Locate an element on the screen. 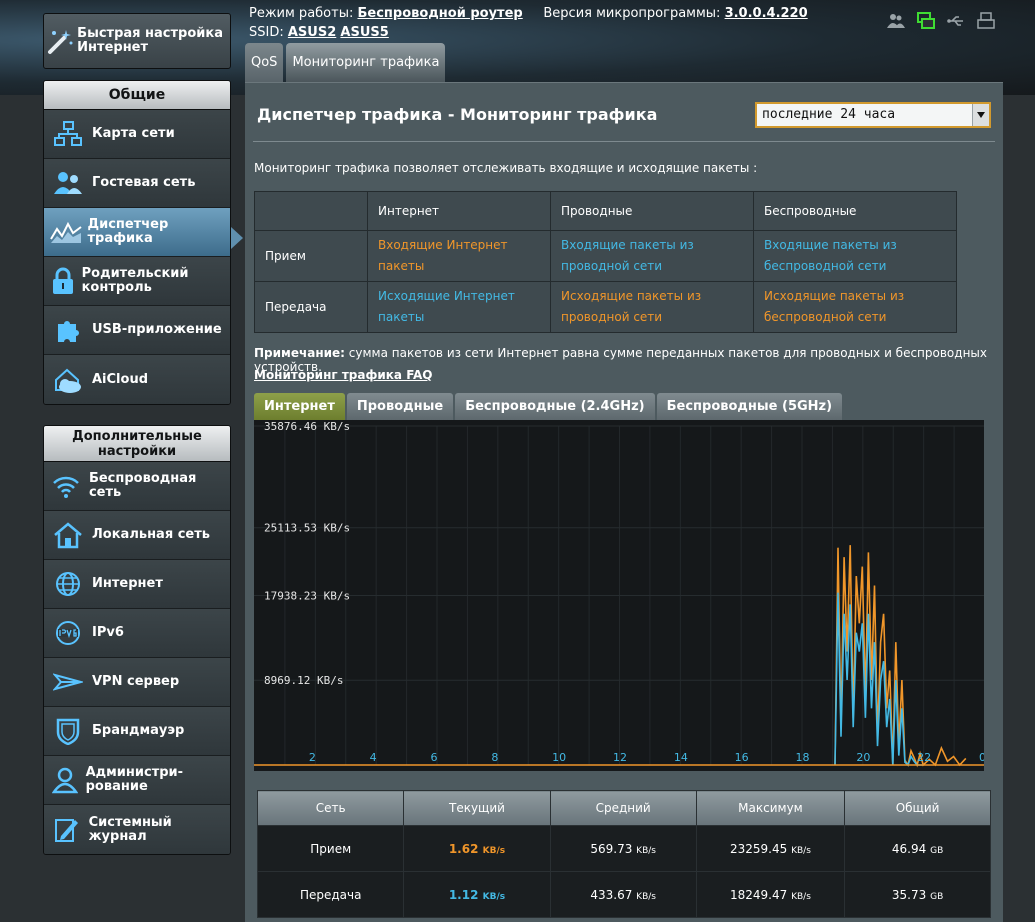 This screenshot has width=1035, height=922. stats-tx-label: Передача is located at coordinates (330, 894).